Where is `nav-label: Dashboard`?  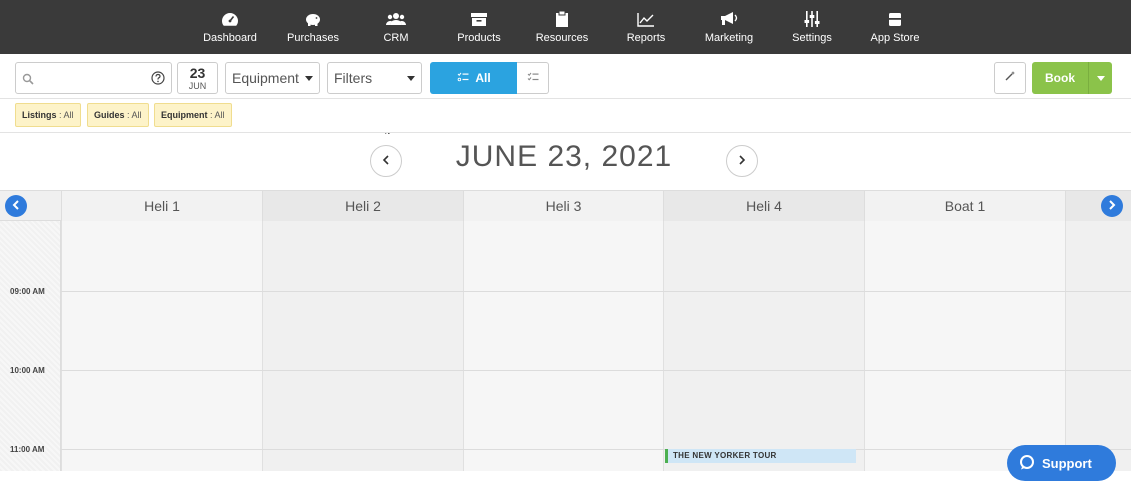
nav-label: Dashboard is located at coordinates (230, 38).